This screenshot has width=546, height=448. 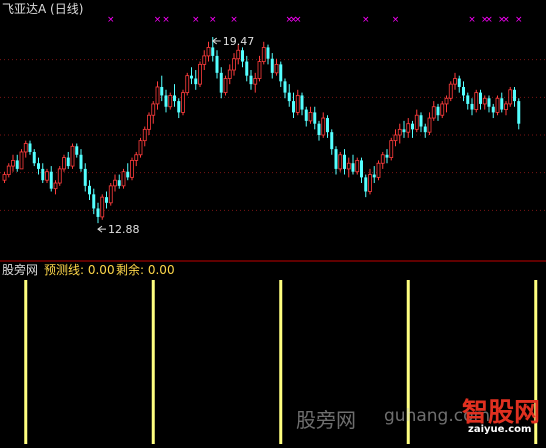 I want to click on watermark-site-cn: 股旁网, so click(x=326, y=420).